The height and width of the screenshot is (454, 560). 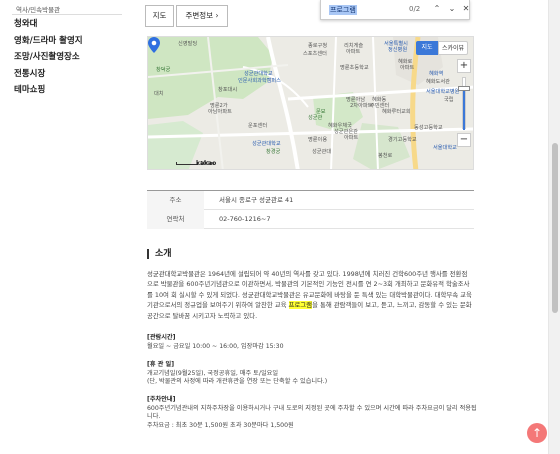 I want to click on tab-around-info: 주변정보 ›, so click(x=202, y=16).